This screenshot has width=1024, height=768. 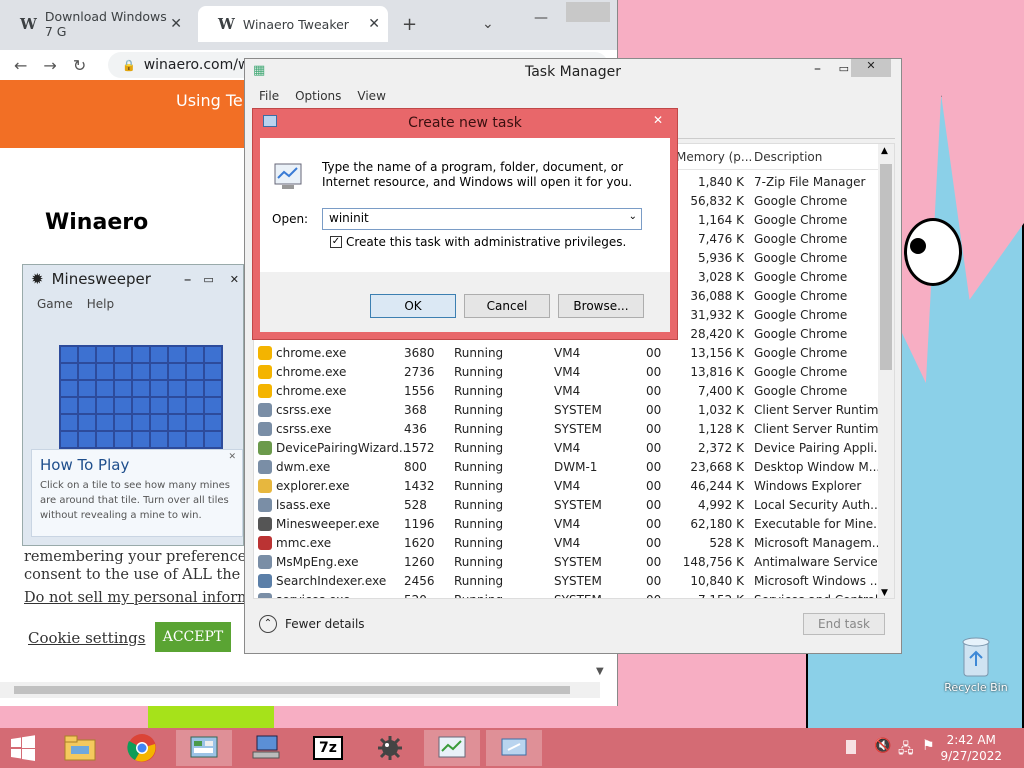 What do you see at coordinates (79, 65) in the screenshot?
I see `reload-icon: ↻` at bounding box center [79, 65].